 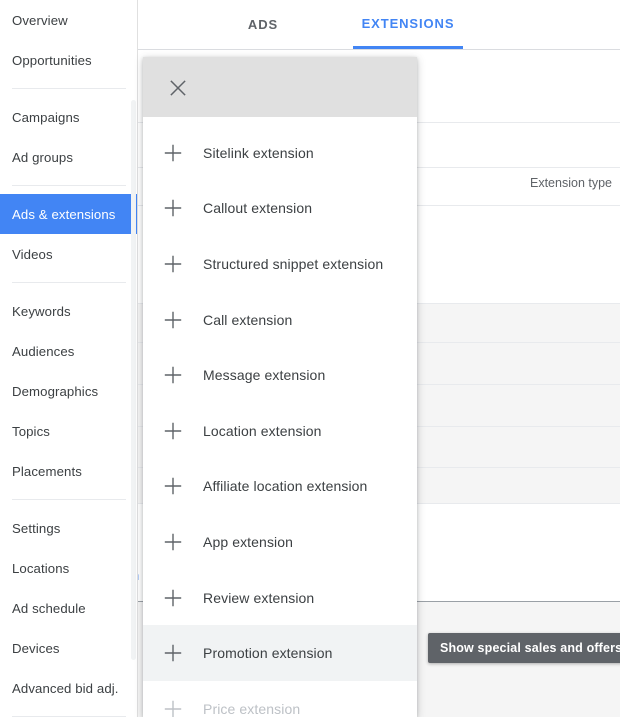 What do you see at coordinates (69, 431) in the screenshot?
I see `sidebar-item-topics: Topics` at bounding box center [69, 431].